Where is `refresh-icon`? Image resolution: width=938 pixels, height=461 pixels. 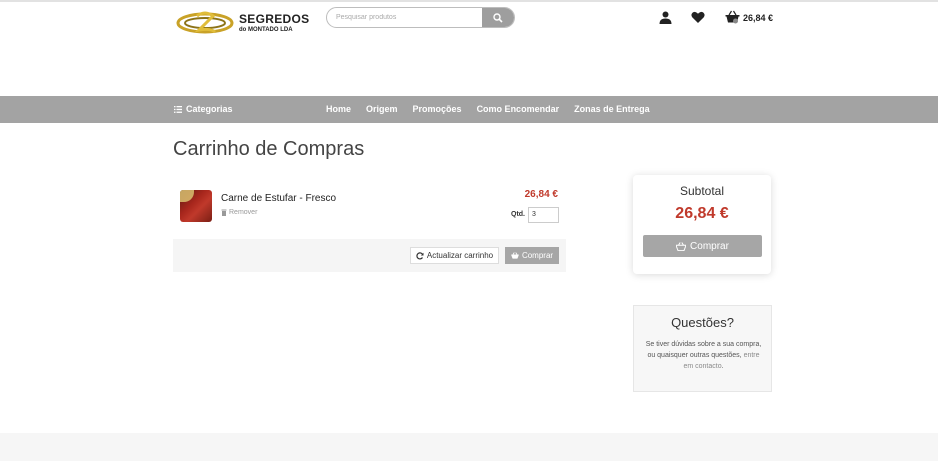
refresh-icon is located at coordinates (420, 255).